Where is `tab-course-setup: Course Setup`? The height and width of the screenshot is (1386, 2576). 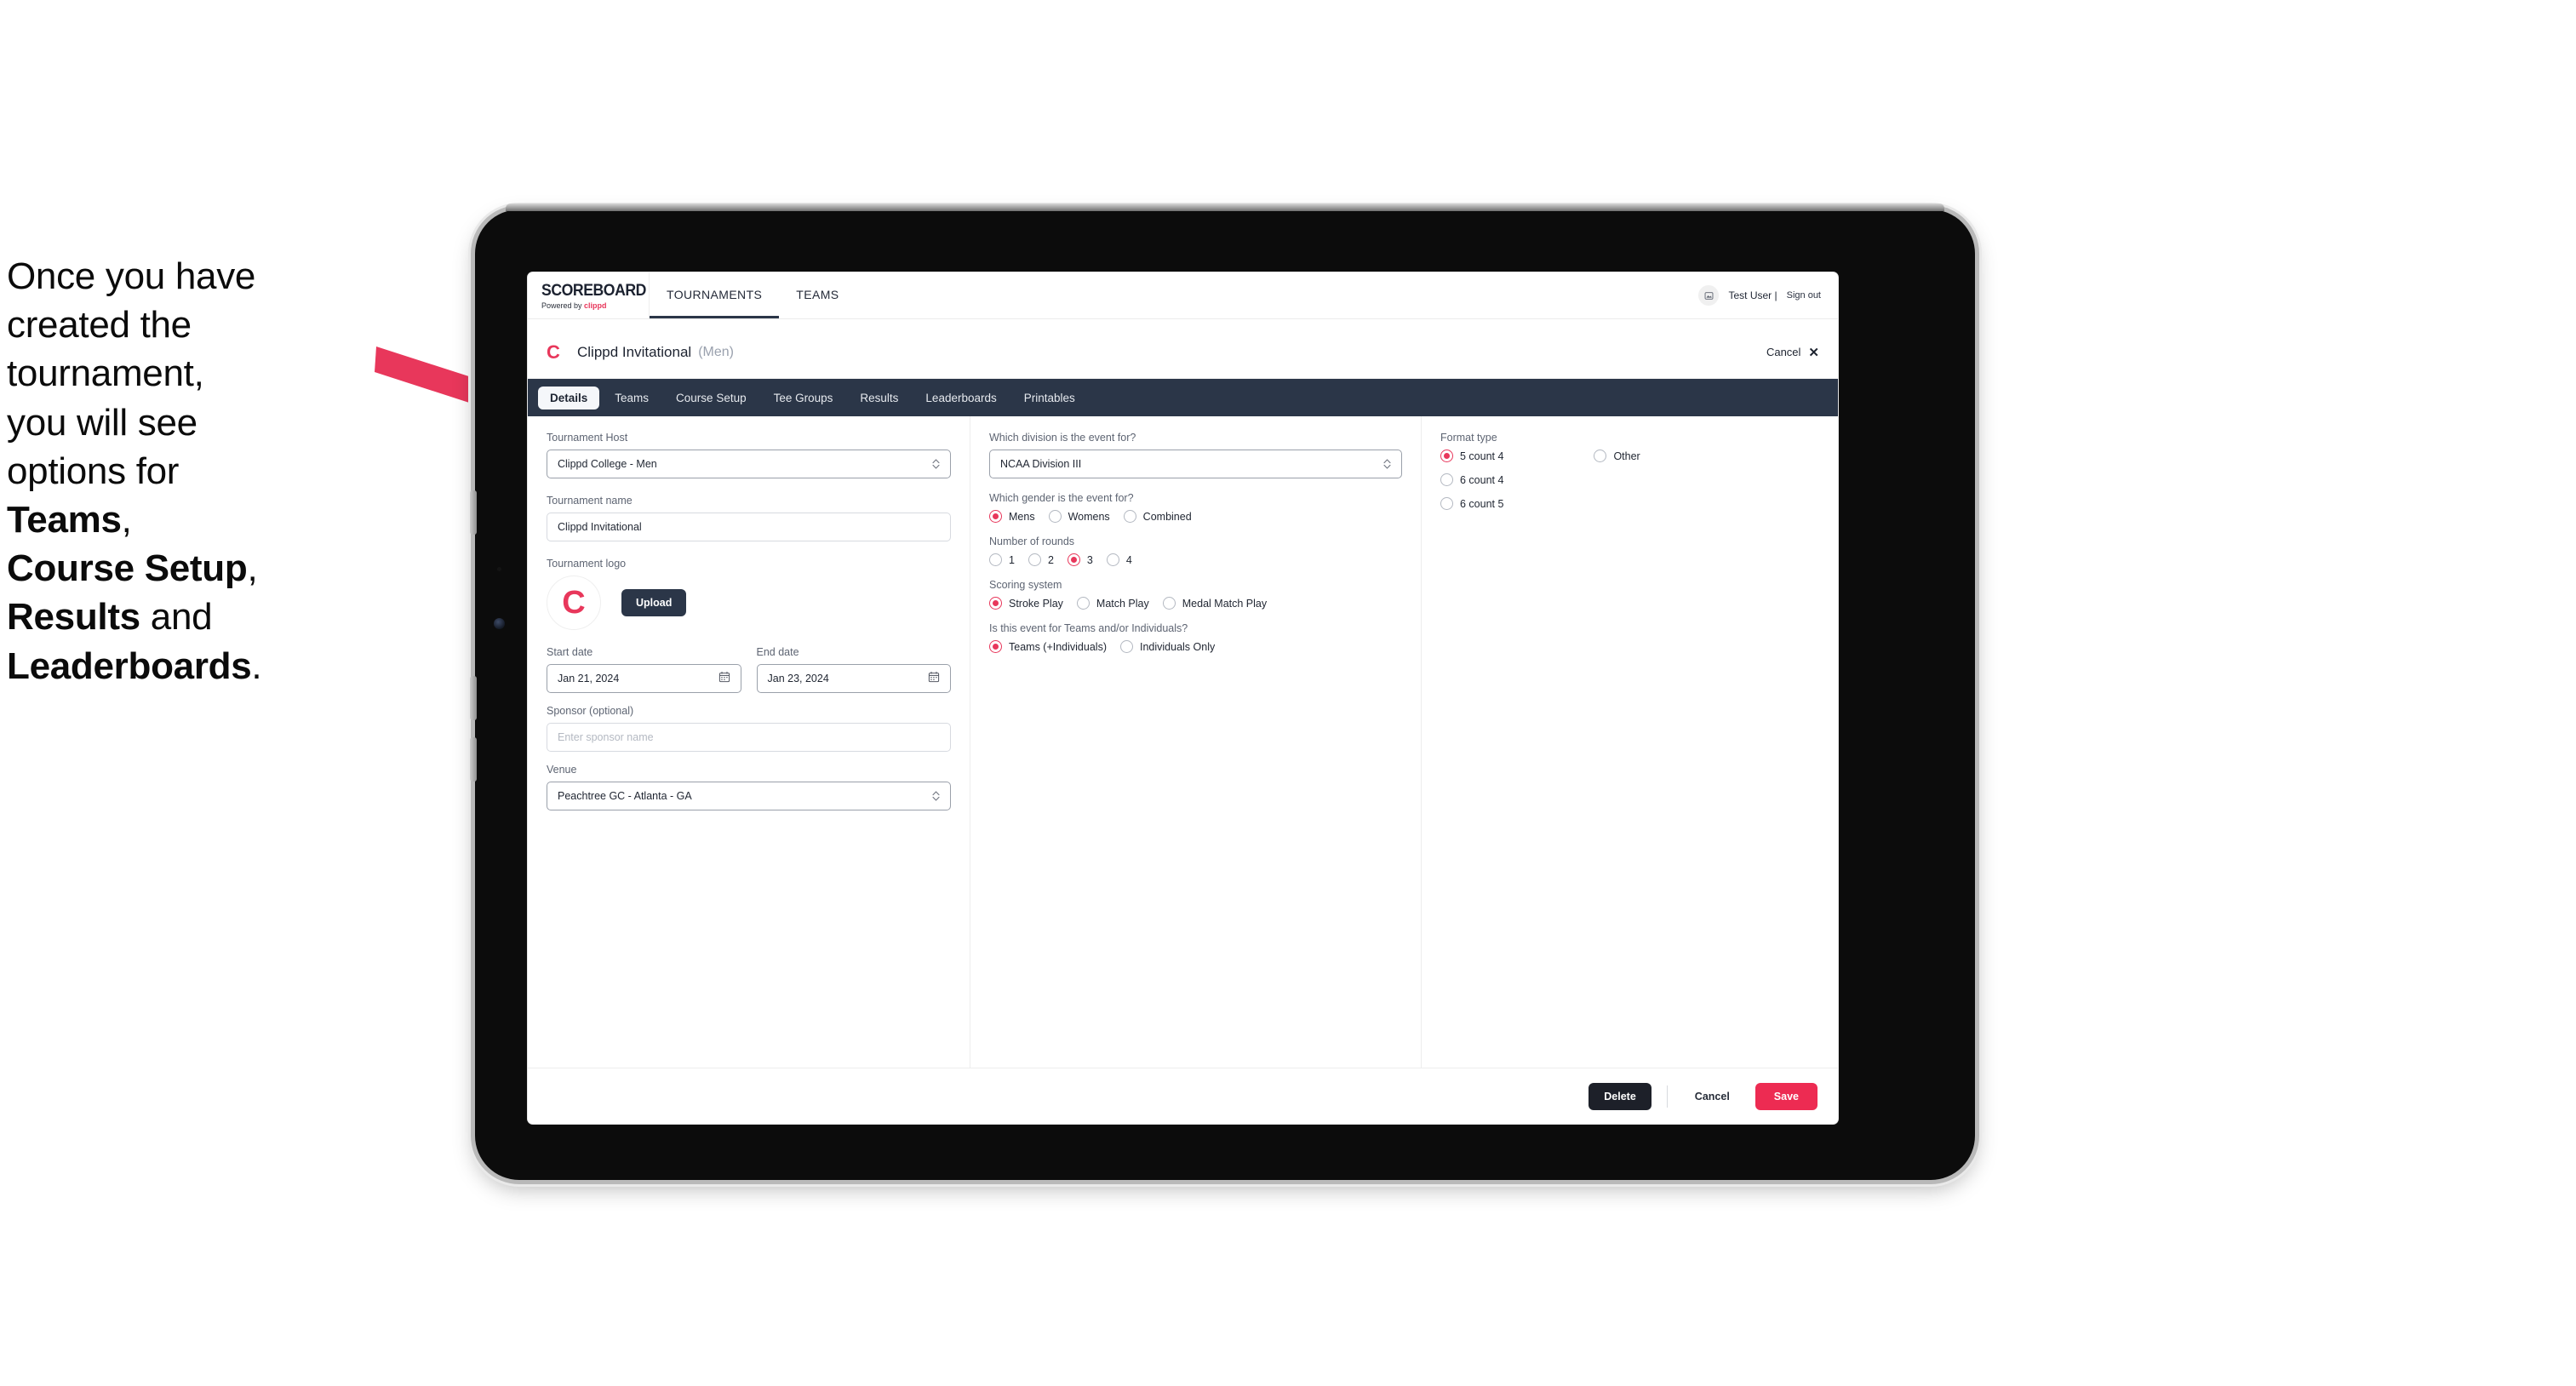 tab-course-setup: Course Setup is located at coordinates (711, 398).